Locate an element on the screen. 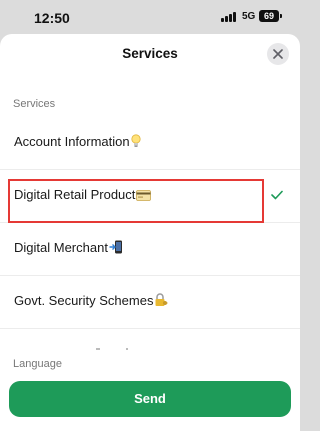 The height and width of the screenshot is (431, 320). divider is located at coordinates (150, 328).